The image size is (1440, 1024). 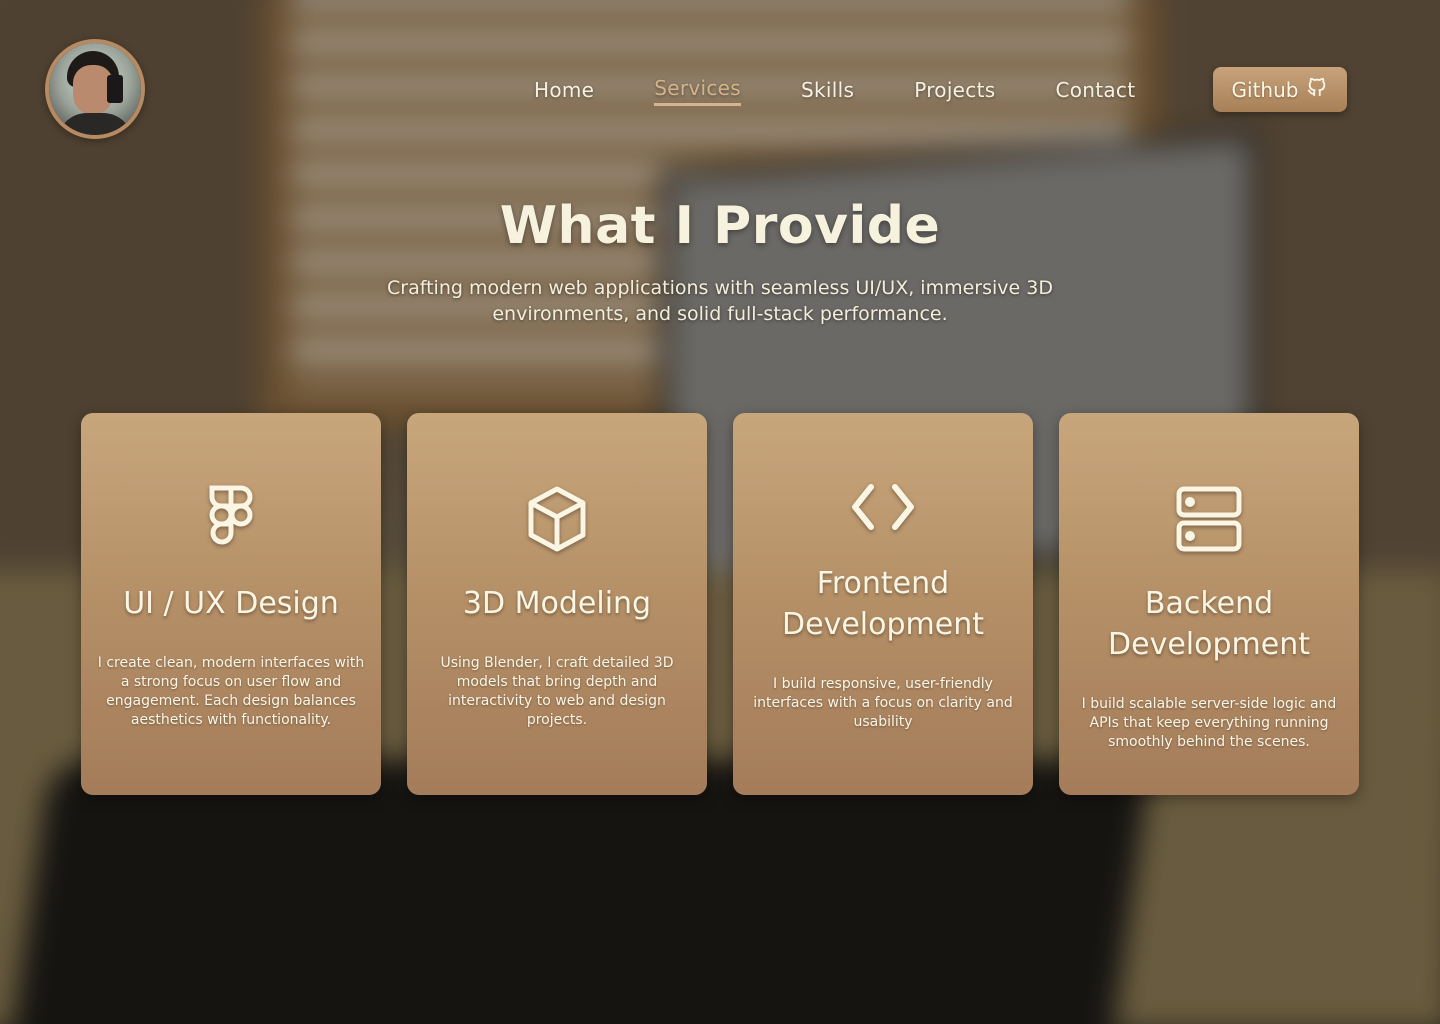 I want to click on service-title: UI / UX Design, so click(x=231, y=603).